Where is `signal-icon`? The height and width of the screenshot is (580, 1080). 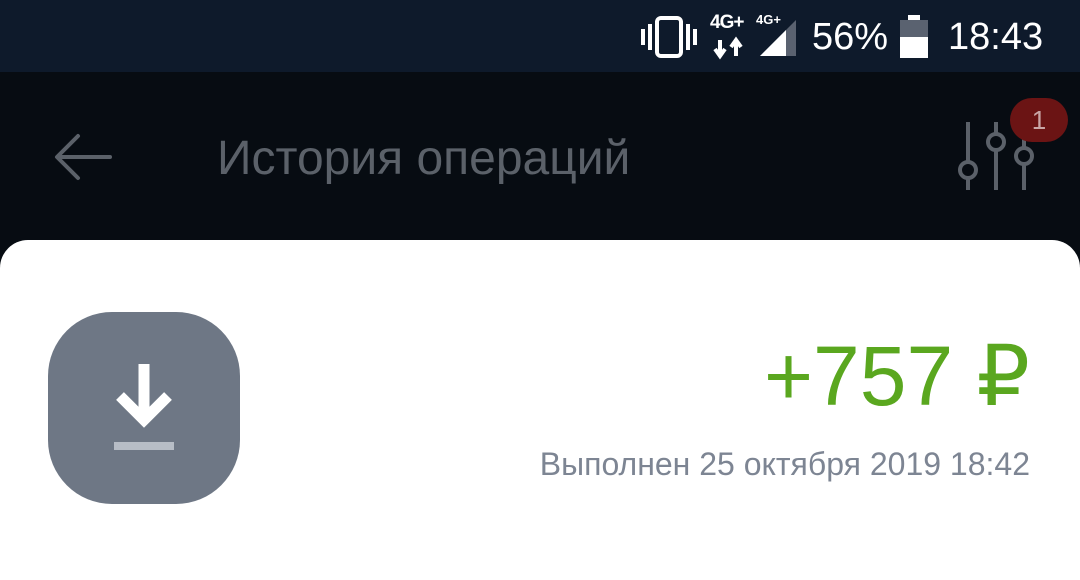
signal-icon is located at coordinates (778, 38).